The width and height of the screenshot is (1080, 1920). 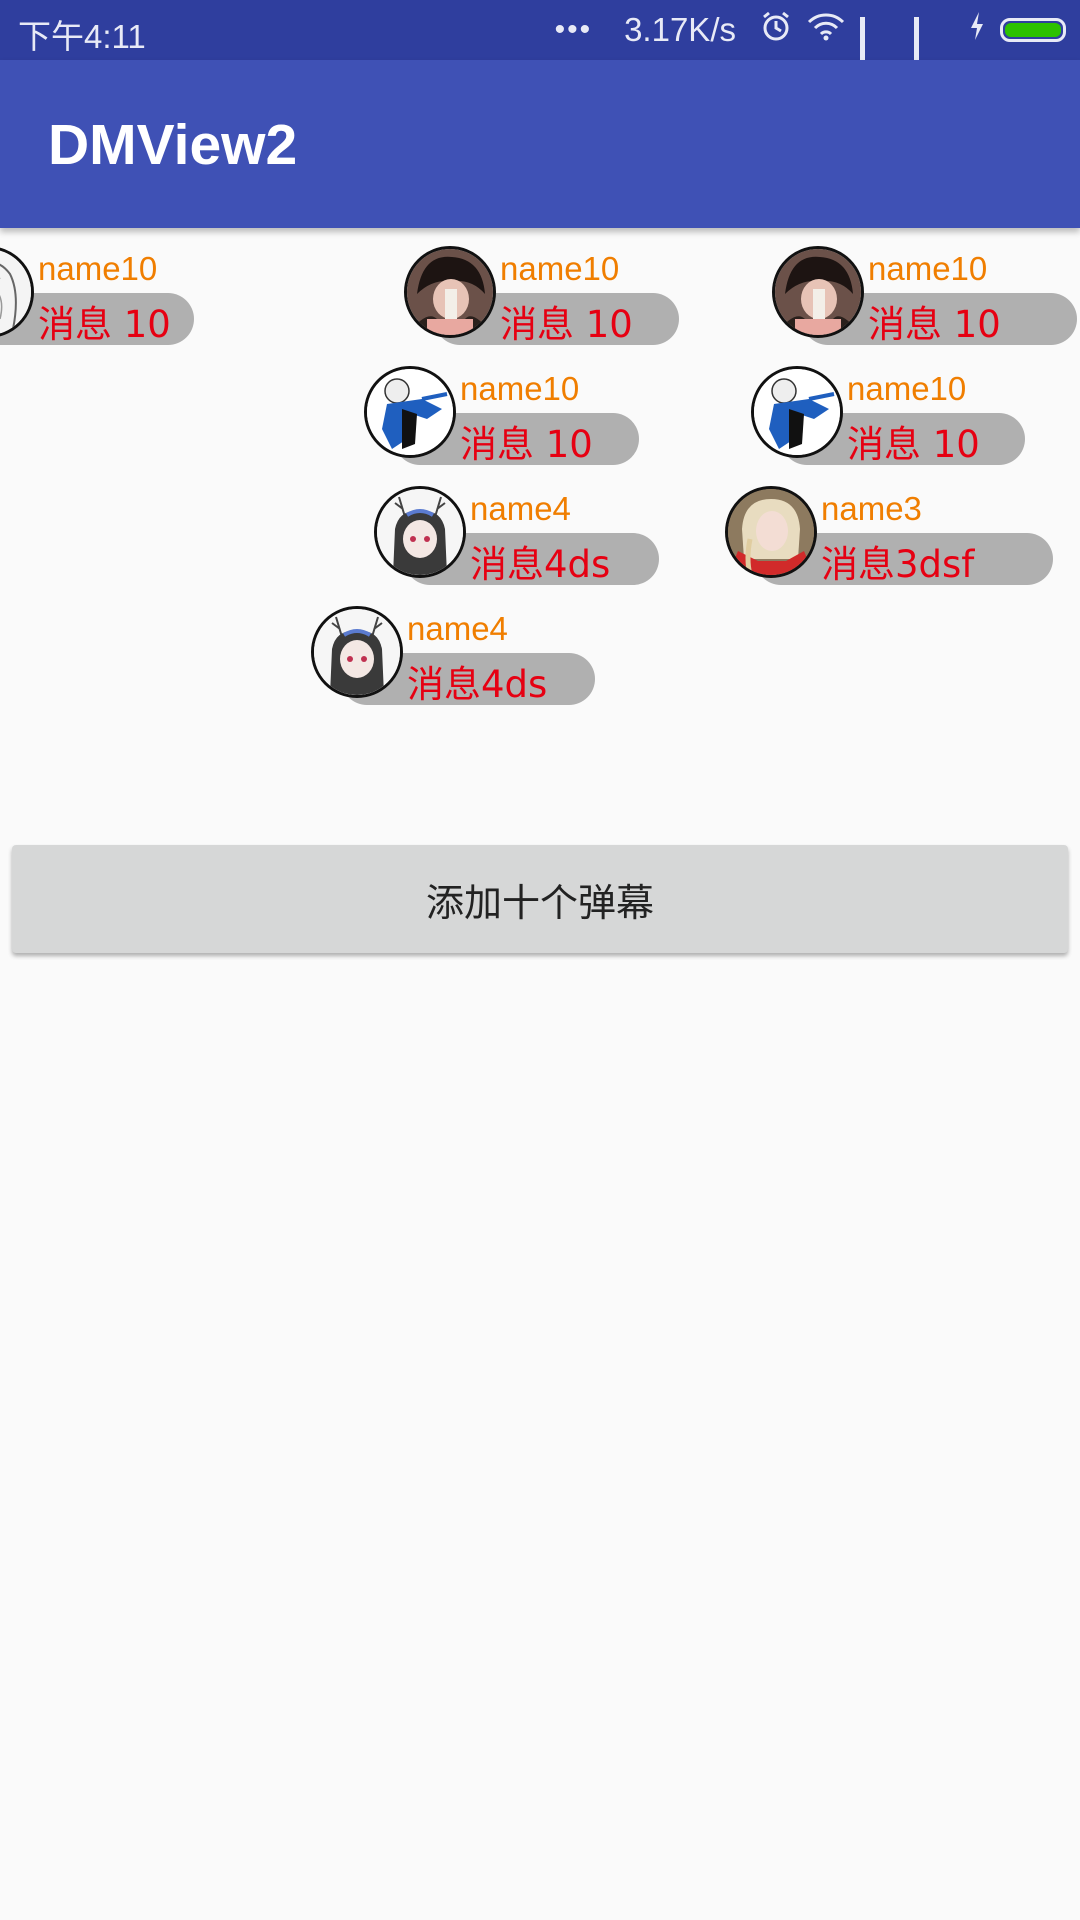 What do you see at coordinates (771, 532) in the screenshot?
I see `blonde-woman-avatar` at bounding box center [771, 532].